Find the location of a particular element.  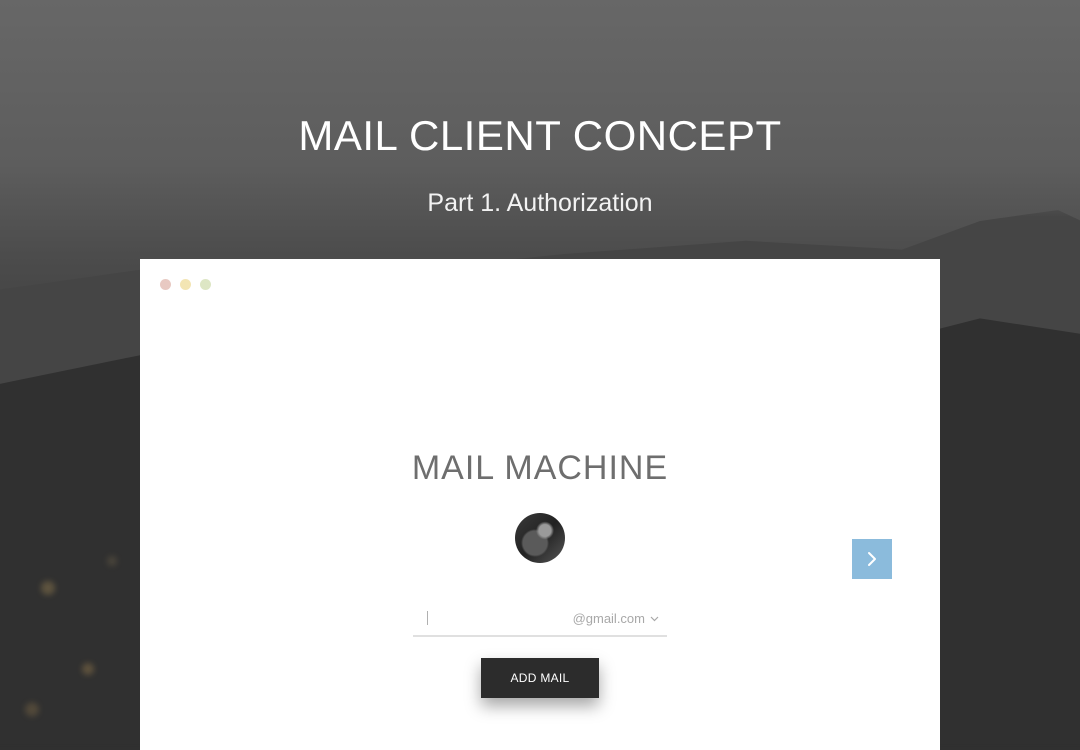

hero-title: MAIL CLIENT CONCEPT is located at coordinates (540, 135).